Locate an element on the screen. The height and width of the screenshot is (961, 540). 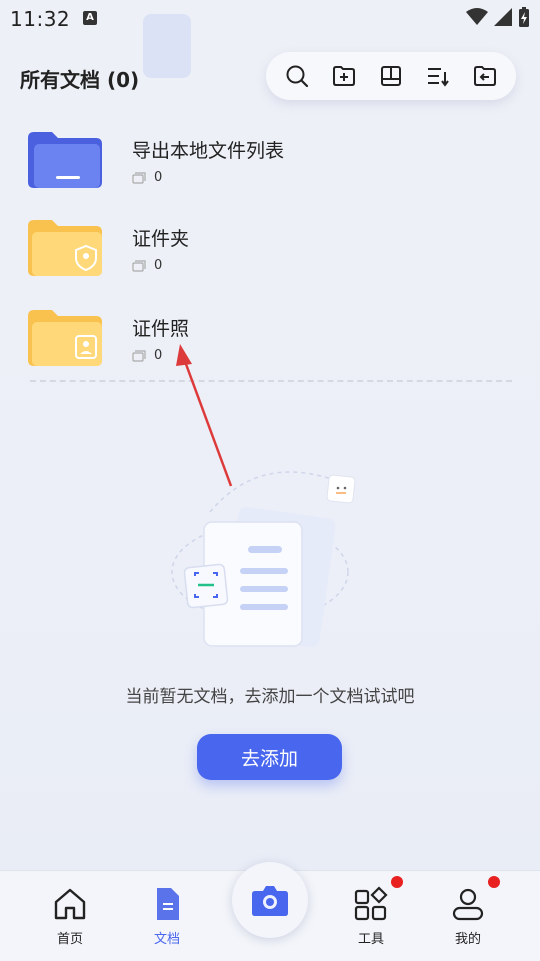
nav-tools: 工具 is located at coordinates (371, 916).